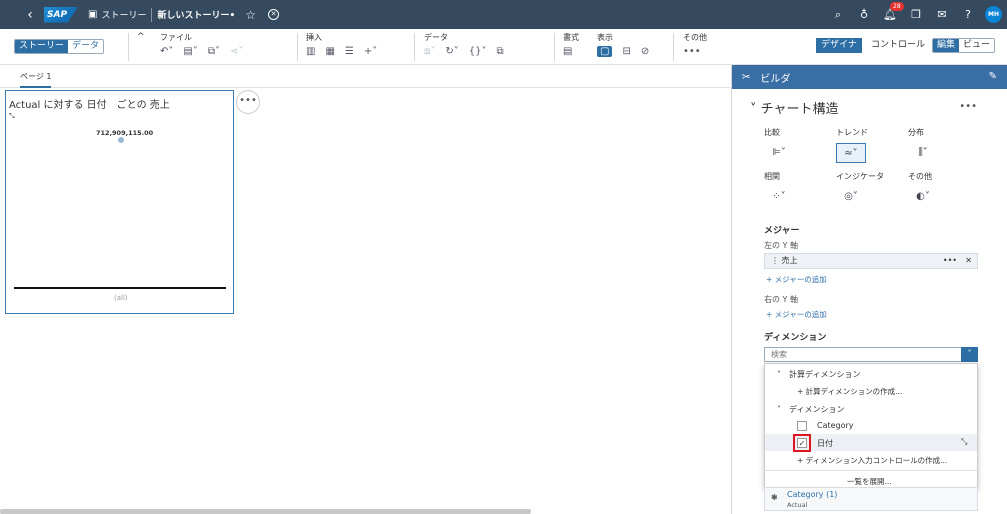 This screenshot has height=514, width=1007. What do you see at coordinates (968, 261) in the screenshot?
I see `remove-icon: ✕` at bounding box center [968, 261].